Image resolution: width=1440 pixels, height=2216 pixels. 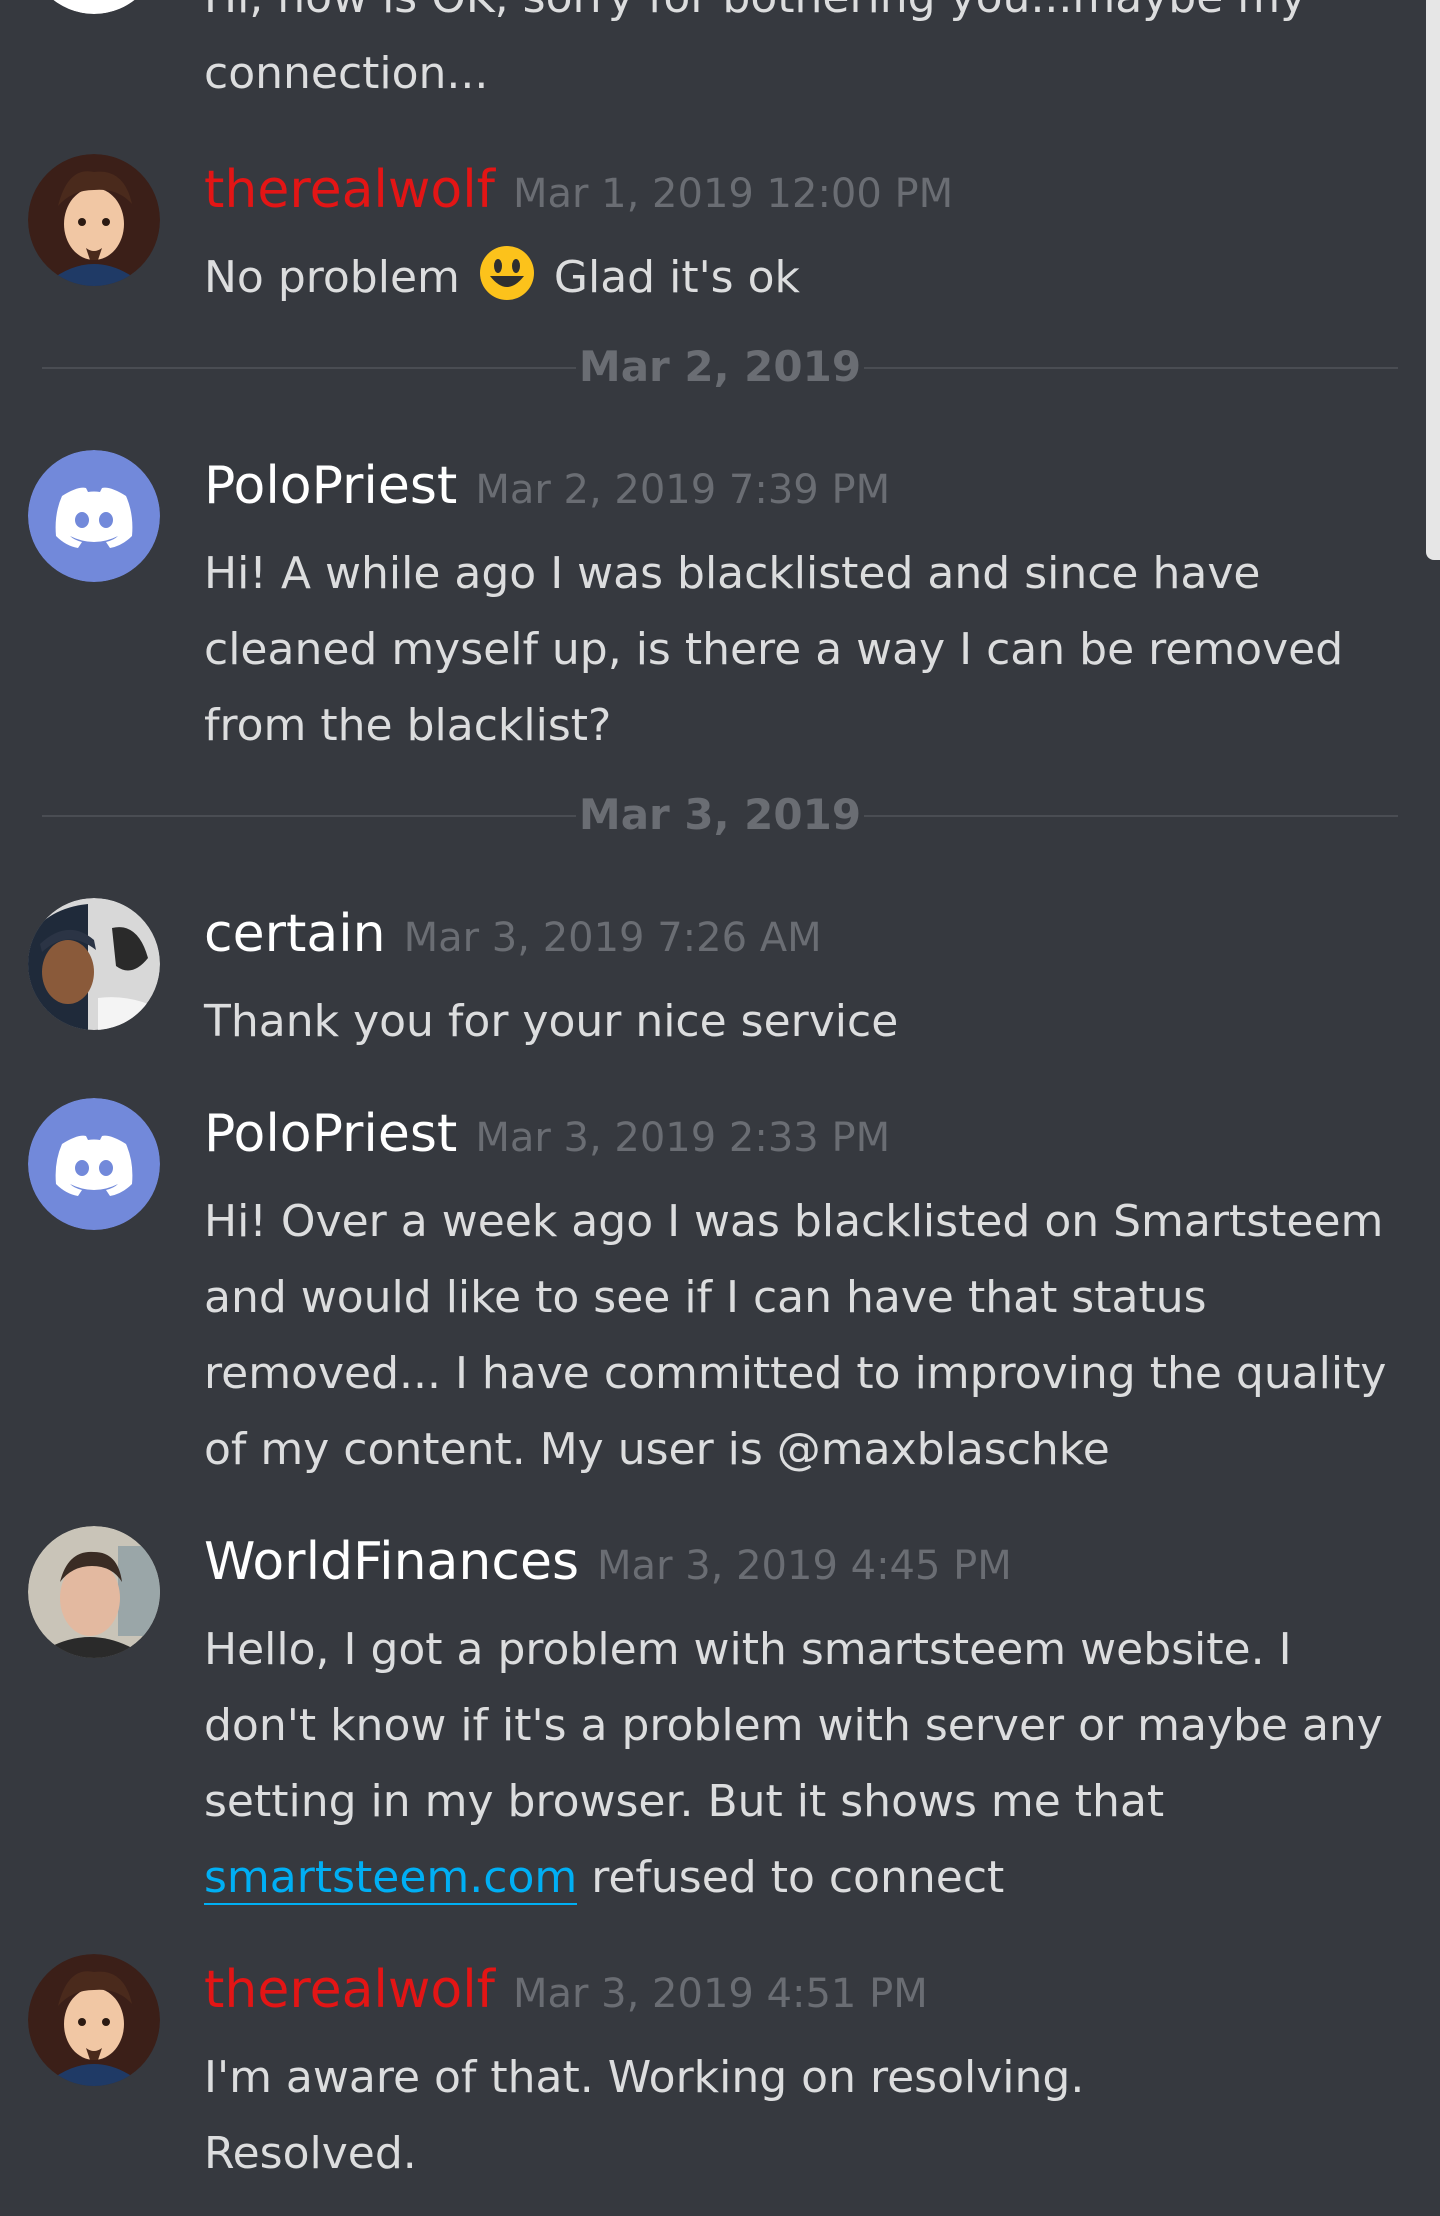 What do you see at coordinates (332, 277) in the screenshot?
I see `message-text-part: No problem` at bounding box center [332, 277].